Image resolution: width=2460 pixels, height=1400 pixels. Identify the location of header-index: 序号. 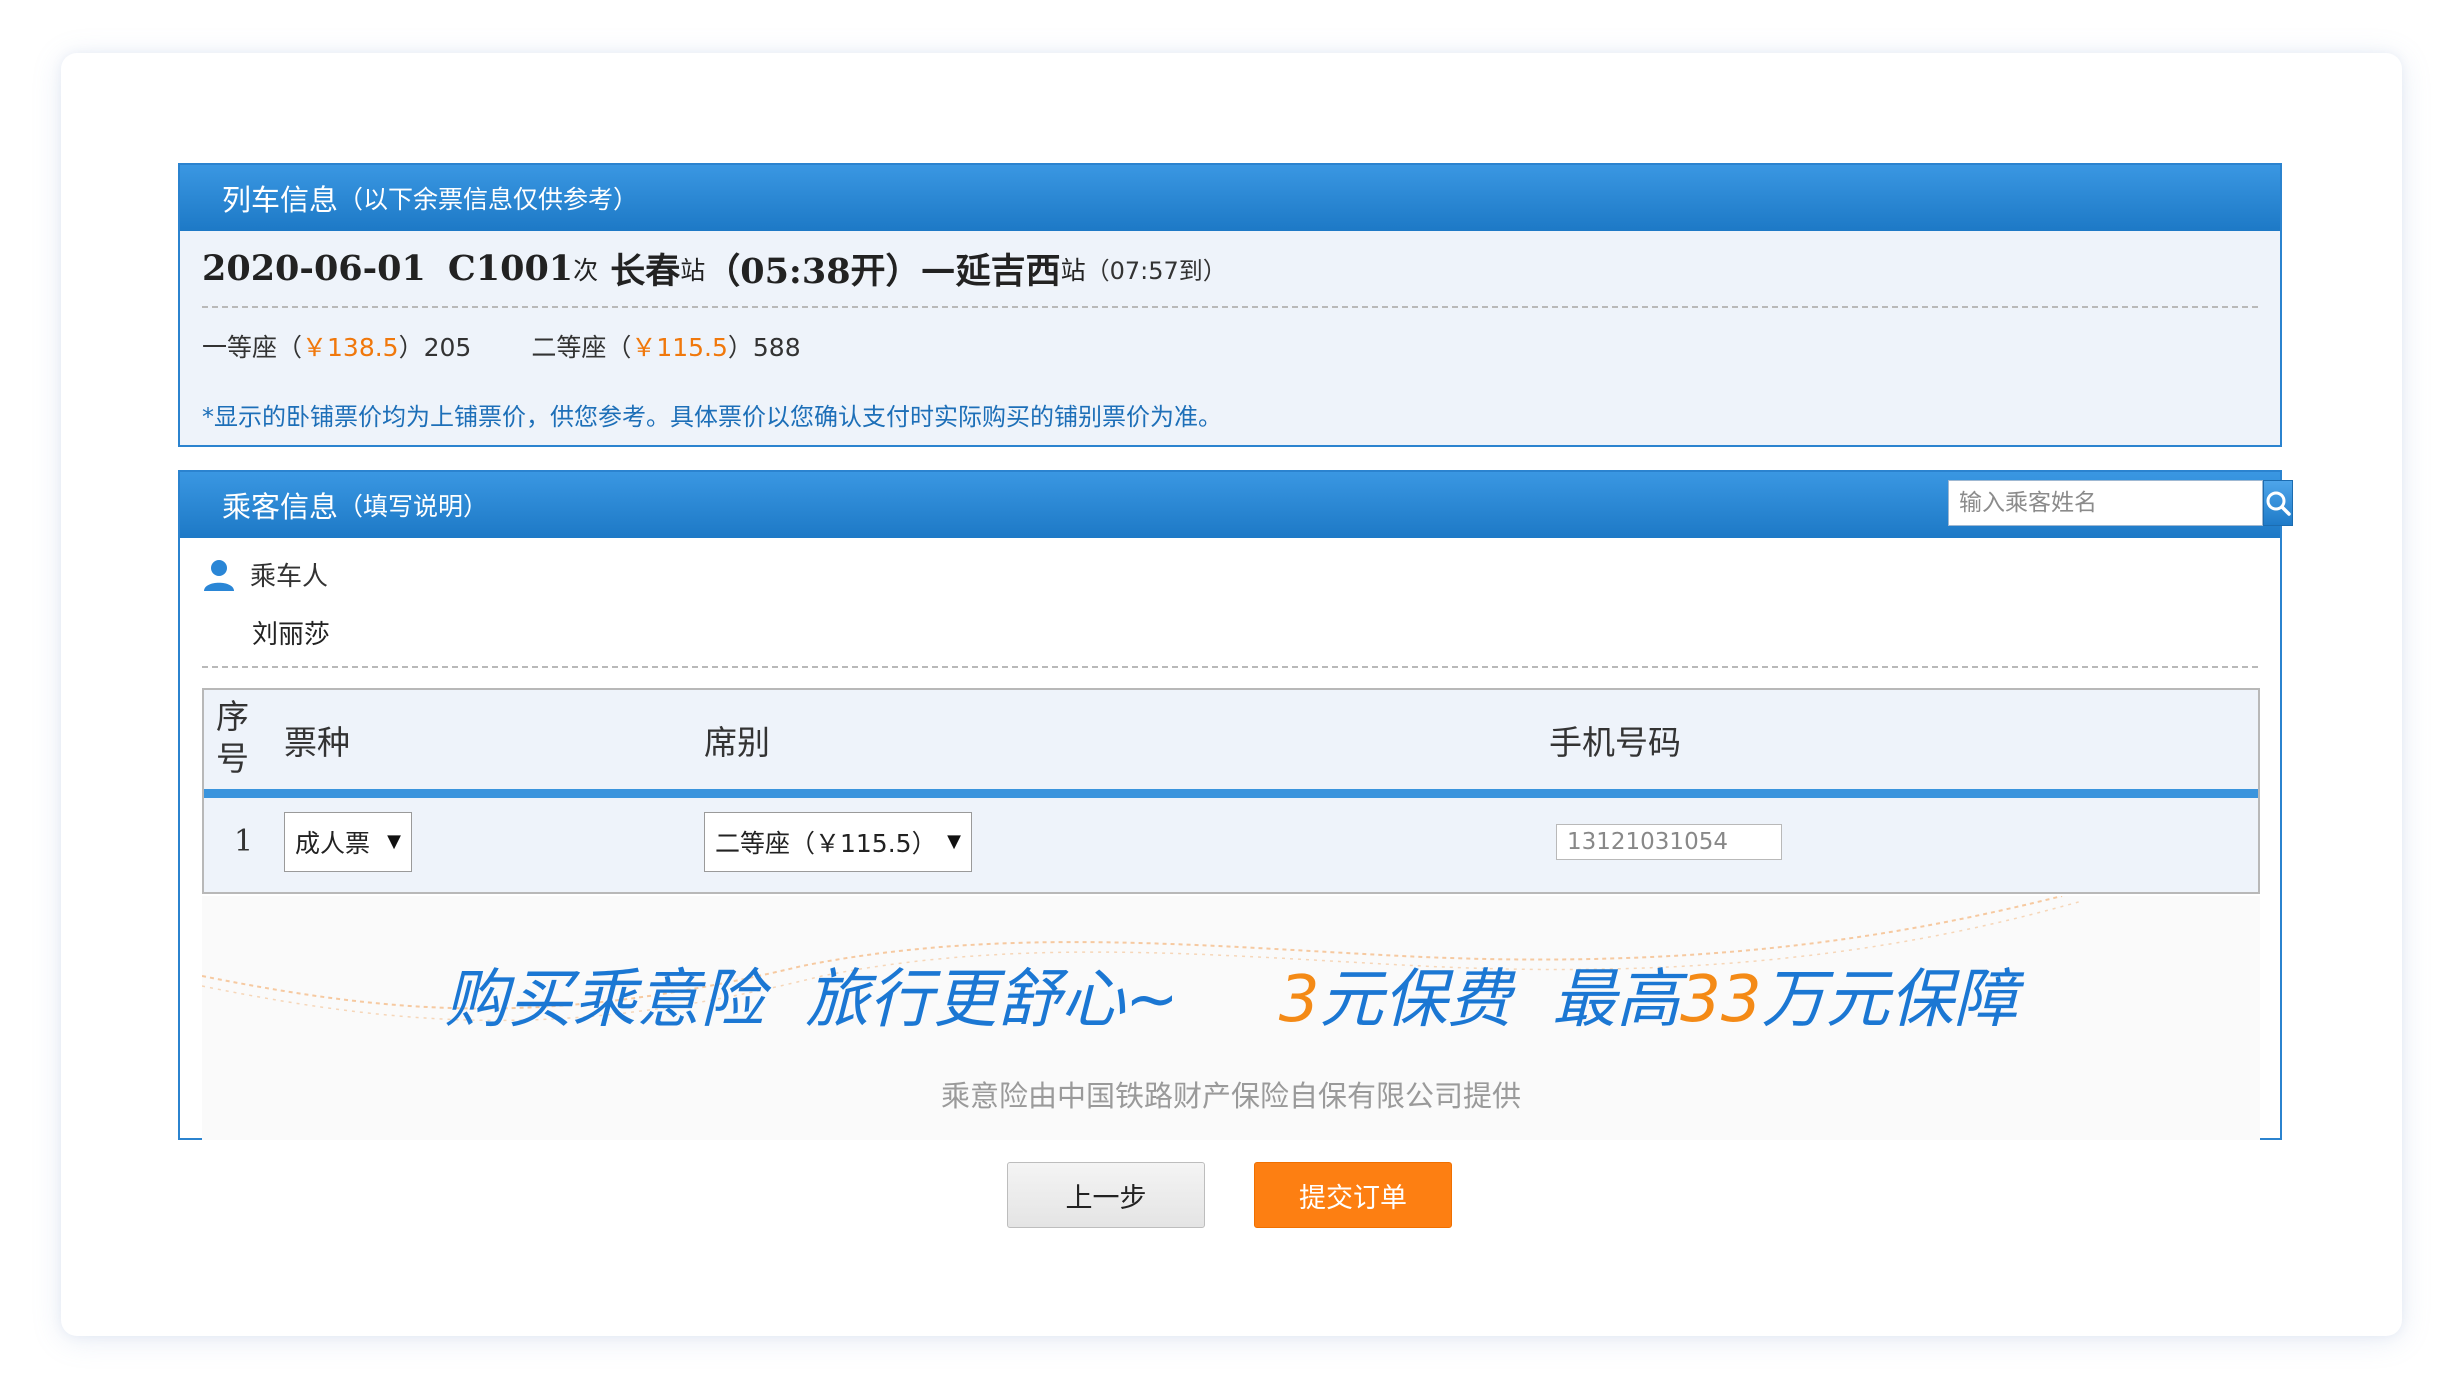
(232, 737).